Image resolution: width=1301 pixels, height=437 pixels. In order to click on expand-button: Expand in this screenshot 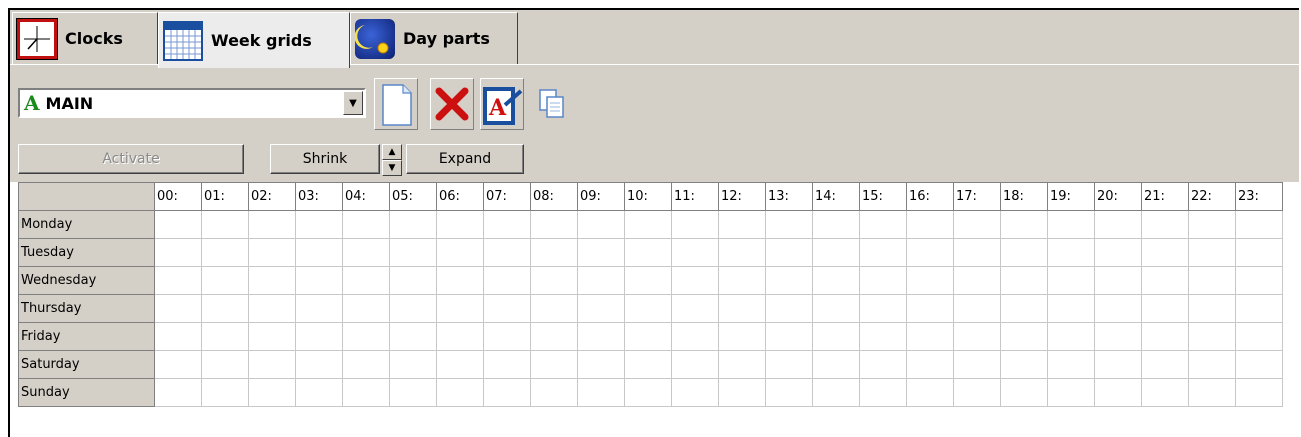, I will do `click(465, 159)`.